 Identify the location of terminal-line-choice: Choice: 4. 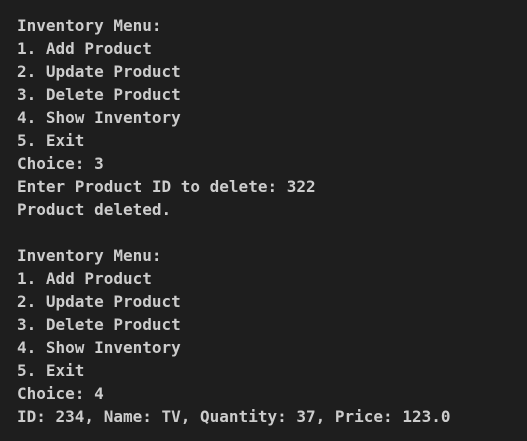
(60, 393).